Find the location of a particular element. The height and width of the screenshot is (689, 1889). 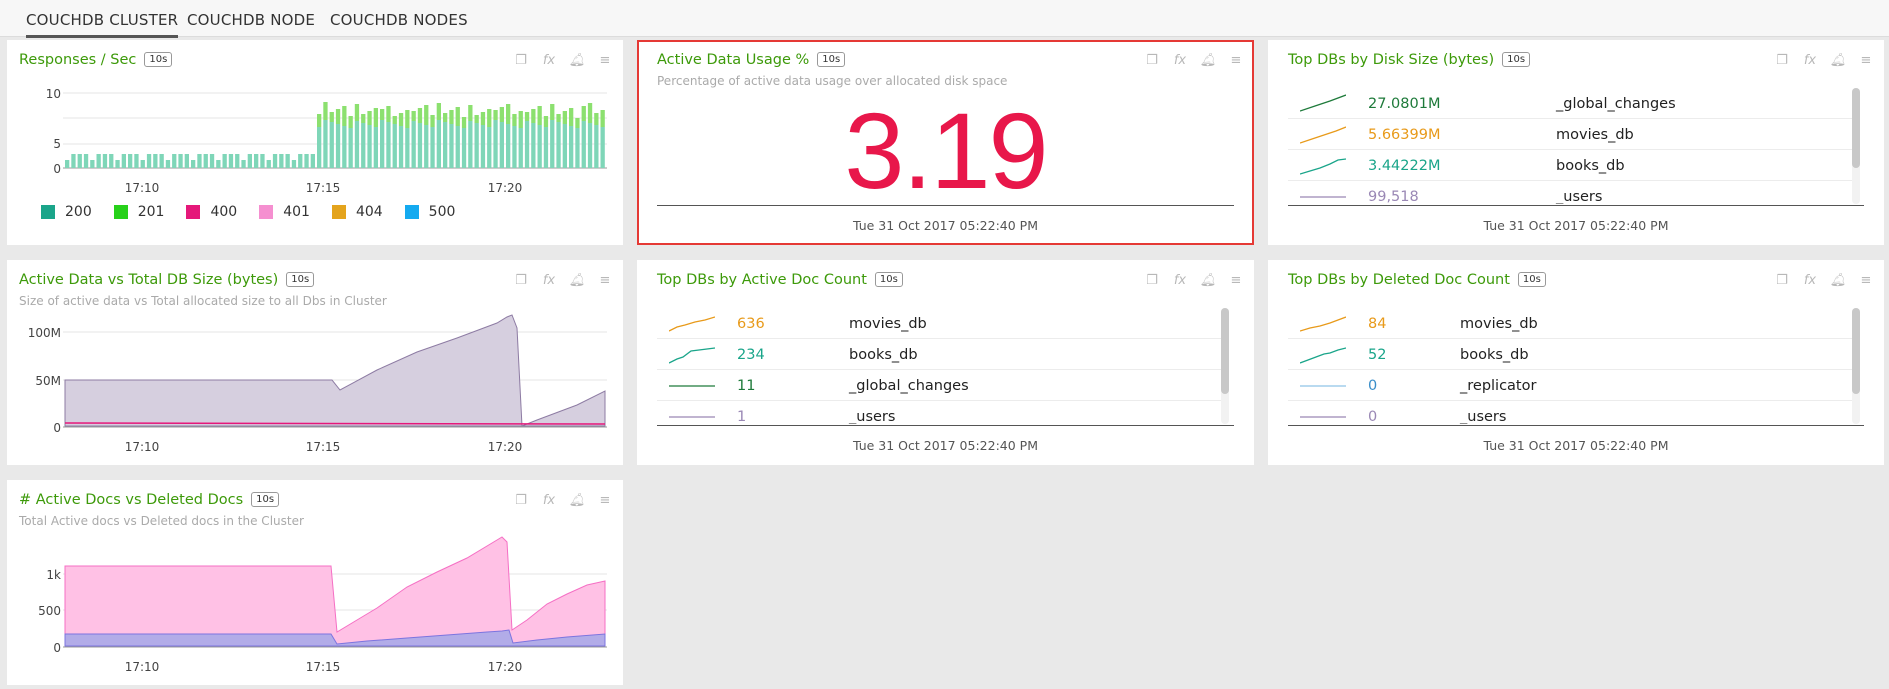

list-item: 234 books_db is located at coordinates (942, 354).